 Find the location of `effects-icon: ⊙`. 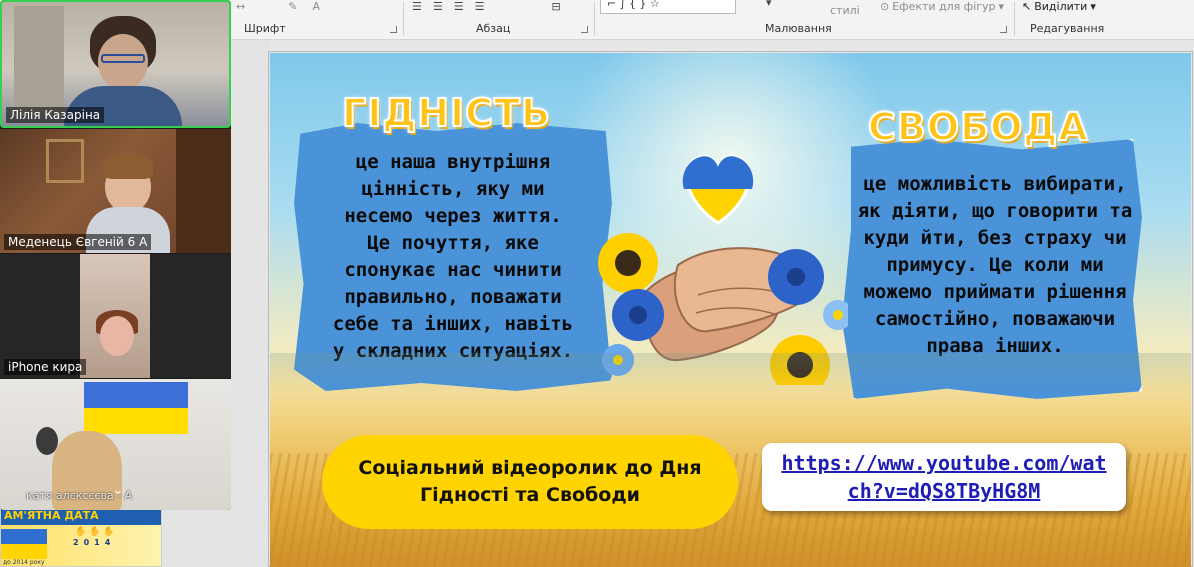

effects-icon: ⊙ is located at coordinates (885, 6).